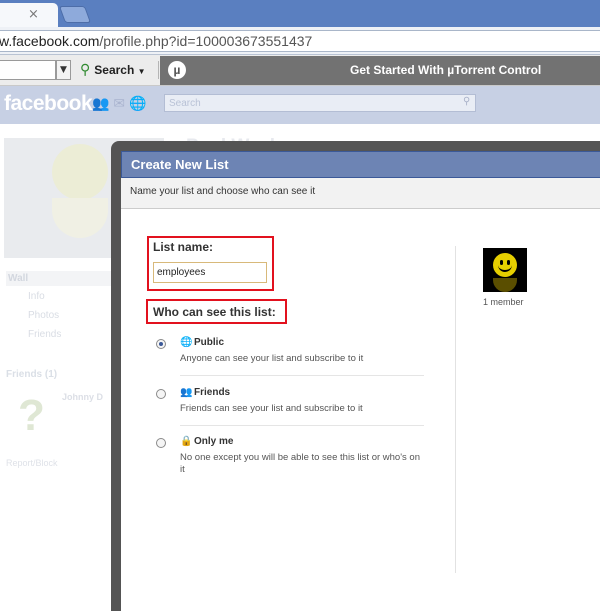 The image size is (600, 611). I want to click on url-host: w.facebook.com, so click(50, 41).